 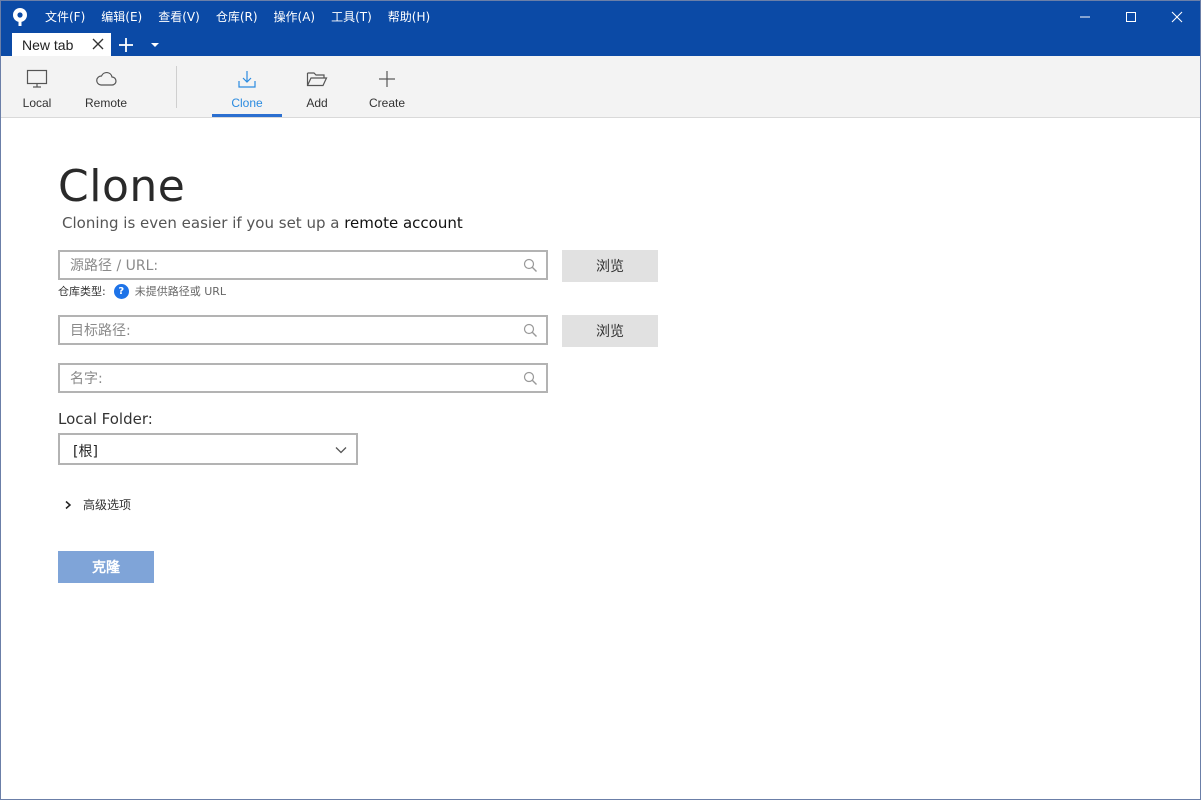 What do you see at coordinates (121, 291) in the screenshot?
I see `question-icon: ?` at bounding box center [121, 291].